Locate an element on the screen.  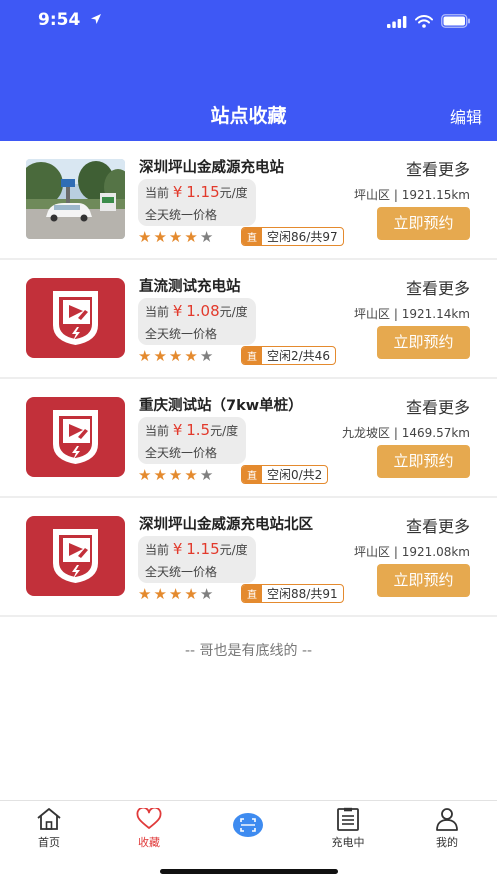
station-location: 坪山区 | 1921.08km is located at coordinates (412, 552).